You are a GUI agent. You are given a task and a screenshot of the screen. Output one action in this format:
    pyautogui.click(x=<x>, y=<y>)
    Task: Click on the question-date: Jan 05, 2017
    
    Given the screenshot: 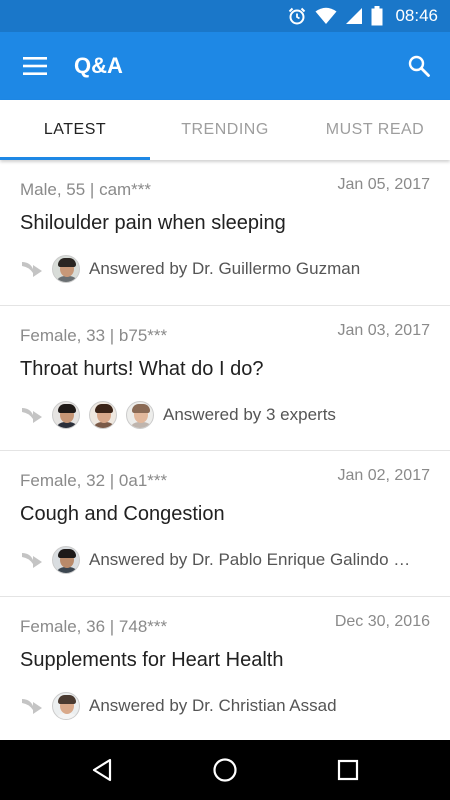 What is the action you would take?
    pyautogui.click(x=383, y=184)
    